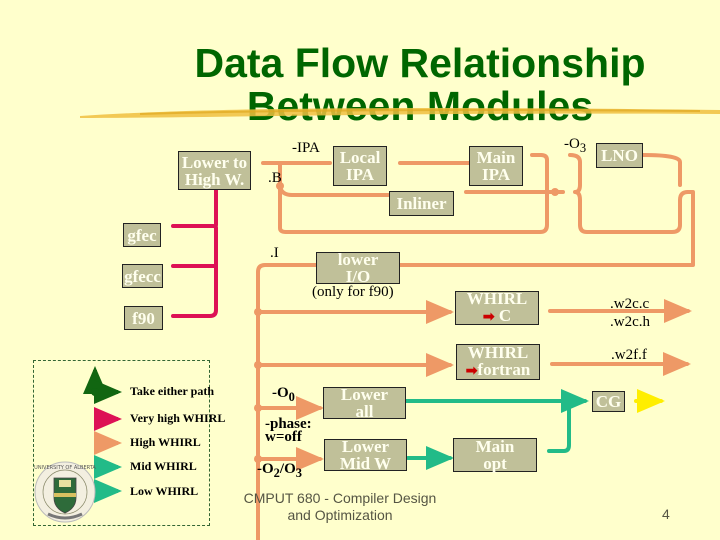  What do you see at coordinates (65, 468) in the screenshot?
I see `svg-text: UNIVERSITY OF ALBERTA` at bounding box center [65, 468].